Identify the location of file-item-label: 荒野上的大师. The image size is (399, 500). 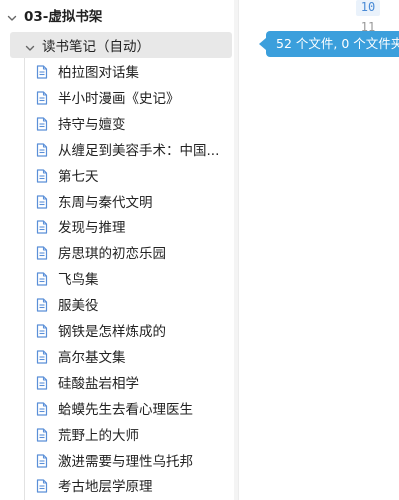
(98, 435).